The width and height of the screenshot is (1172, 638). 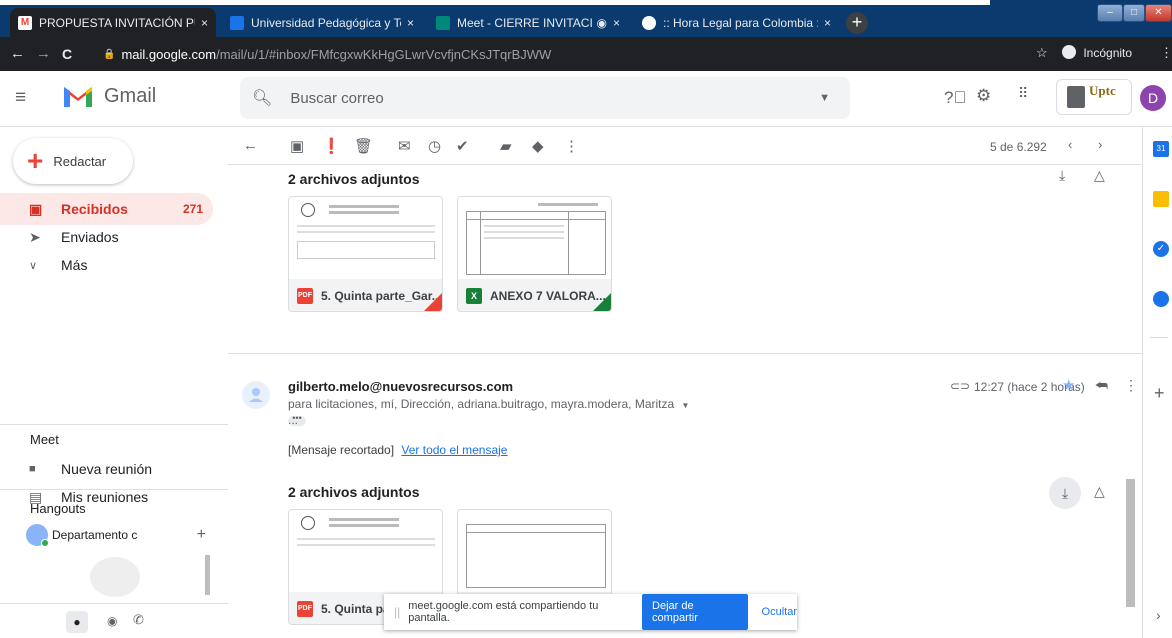 I want to click on add-contact-icon: +, so click(x=201, y=535).